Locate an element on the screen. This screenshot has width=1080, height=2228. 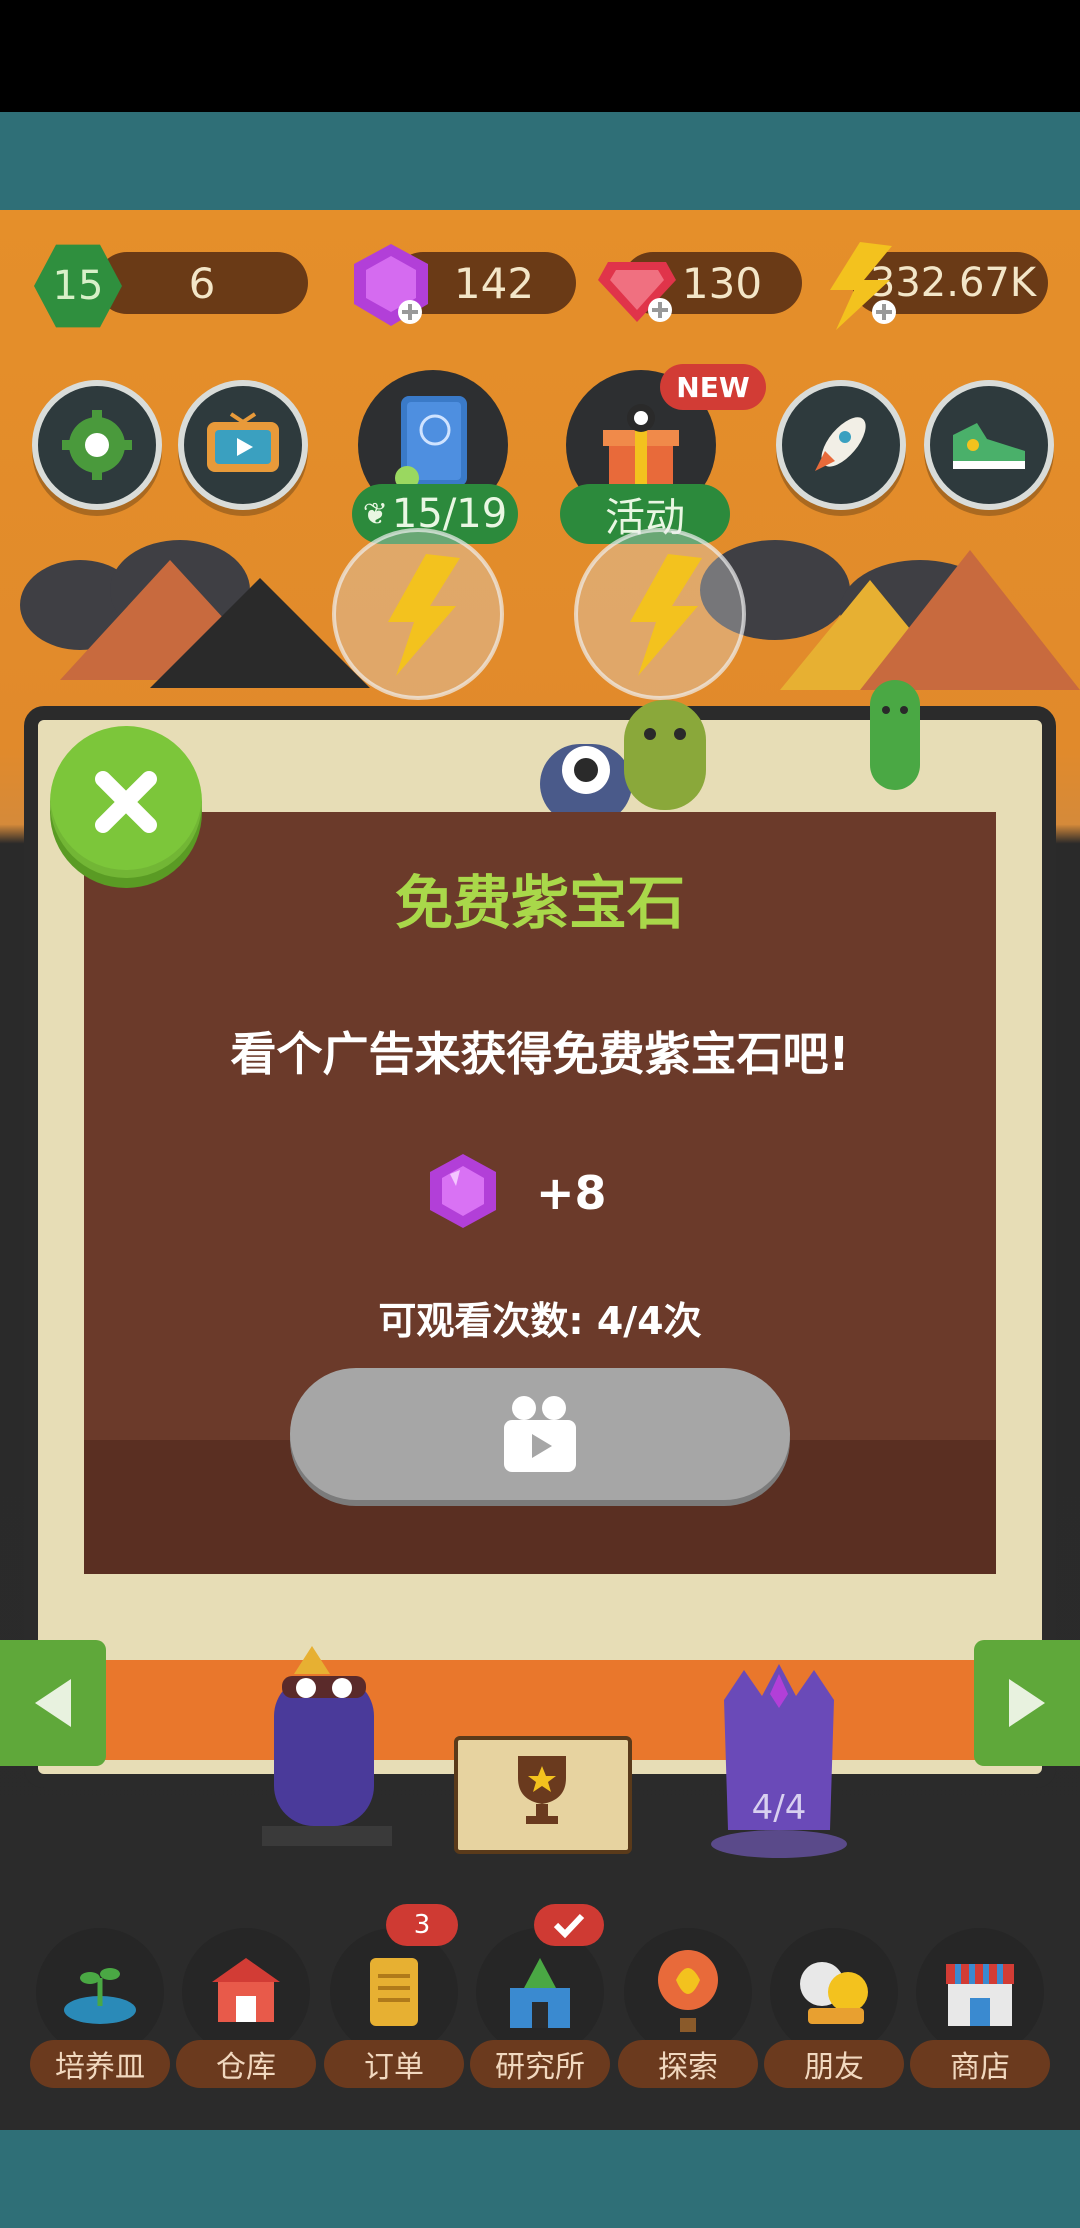
video-camera-icon is located at coordinates (540, 1434).